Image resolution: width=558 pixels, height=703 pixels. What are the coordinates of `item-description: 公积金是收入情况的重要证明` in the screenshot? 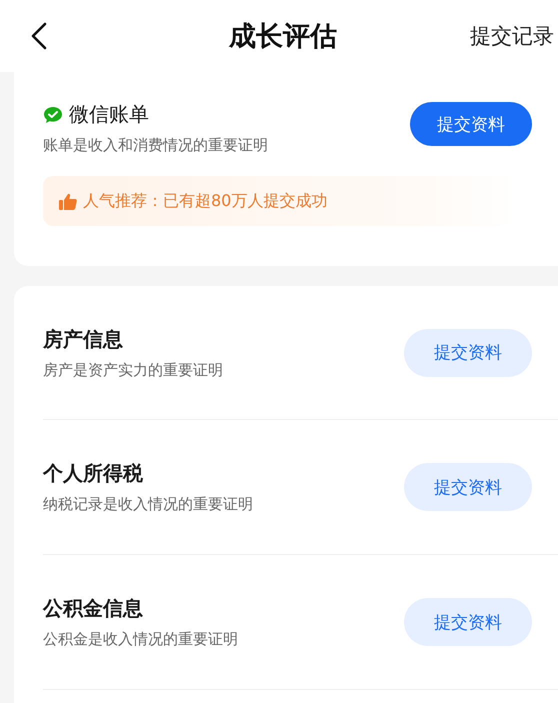 It's located at (141, 639).